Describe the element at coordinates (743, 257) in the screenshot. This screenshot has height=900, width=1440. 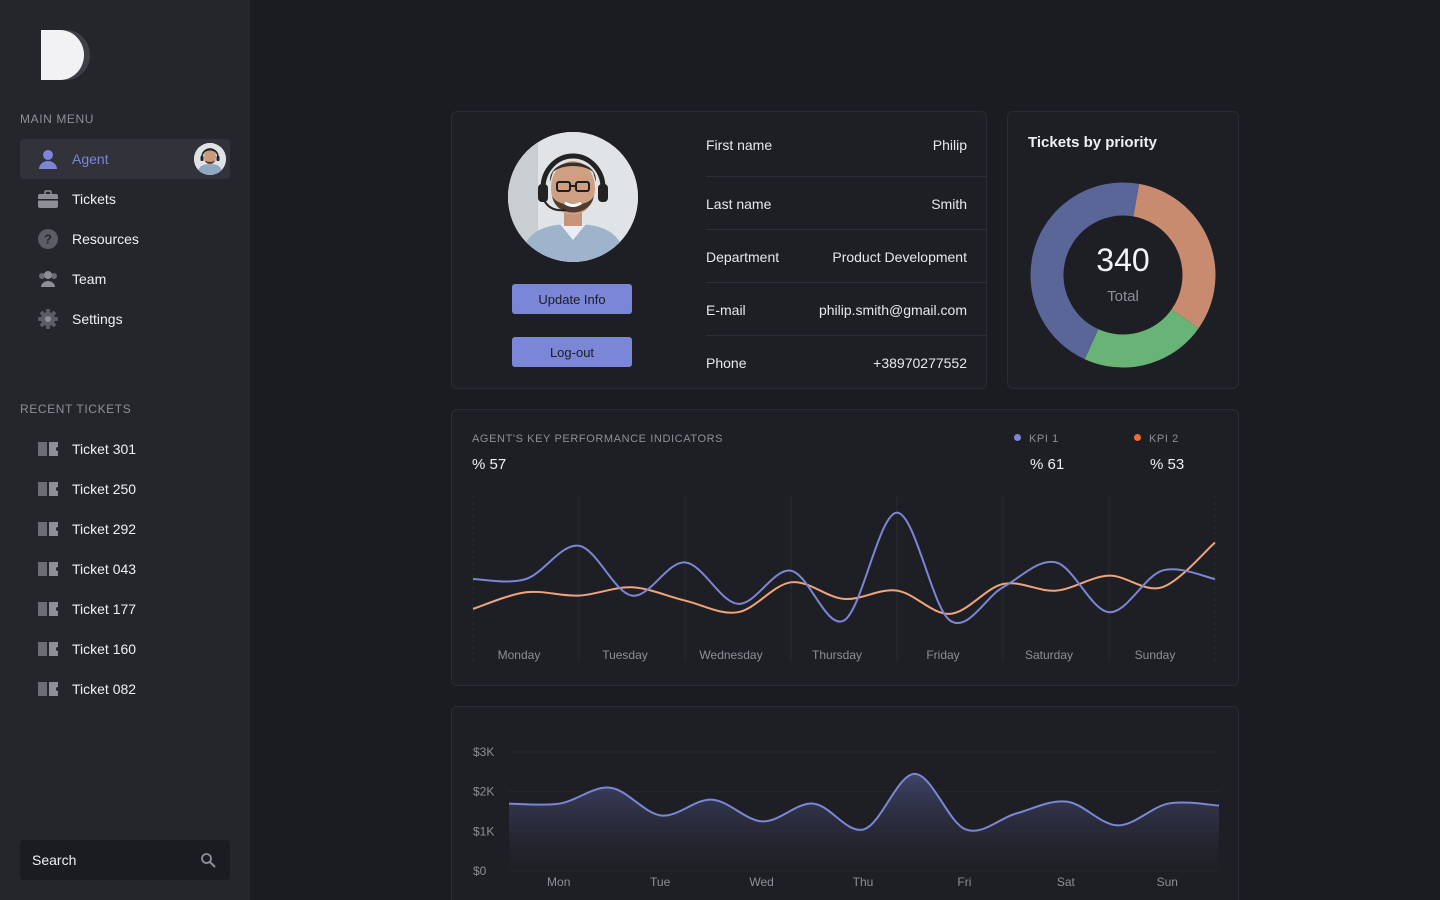
I see `profile-field-label: Department` at that location.